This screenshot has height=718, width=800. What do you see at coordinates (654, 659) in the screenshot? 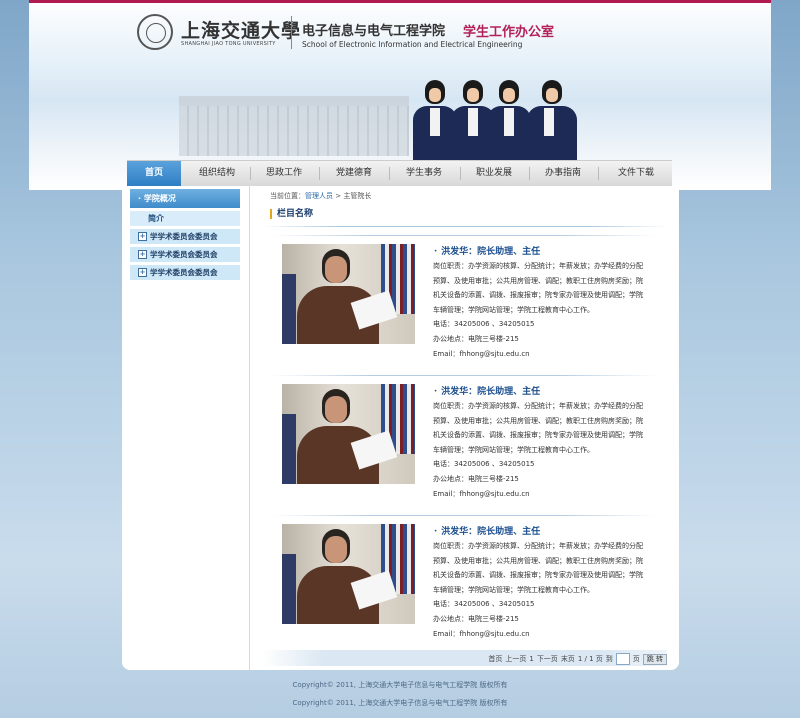
I see `go-button: 跳 转` at bounding box center [654, 659].